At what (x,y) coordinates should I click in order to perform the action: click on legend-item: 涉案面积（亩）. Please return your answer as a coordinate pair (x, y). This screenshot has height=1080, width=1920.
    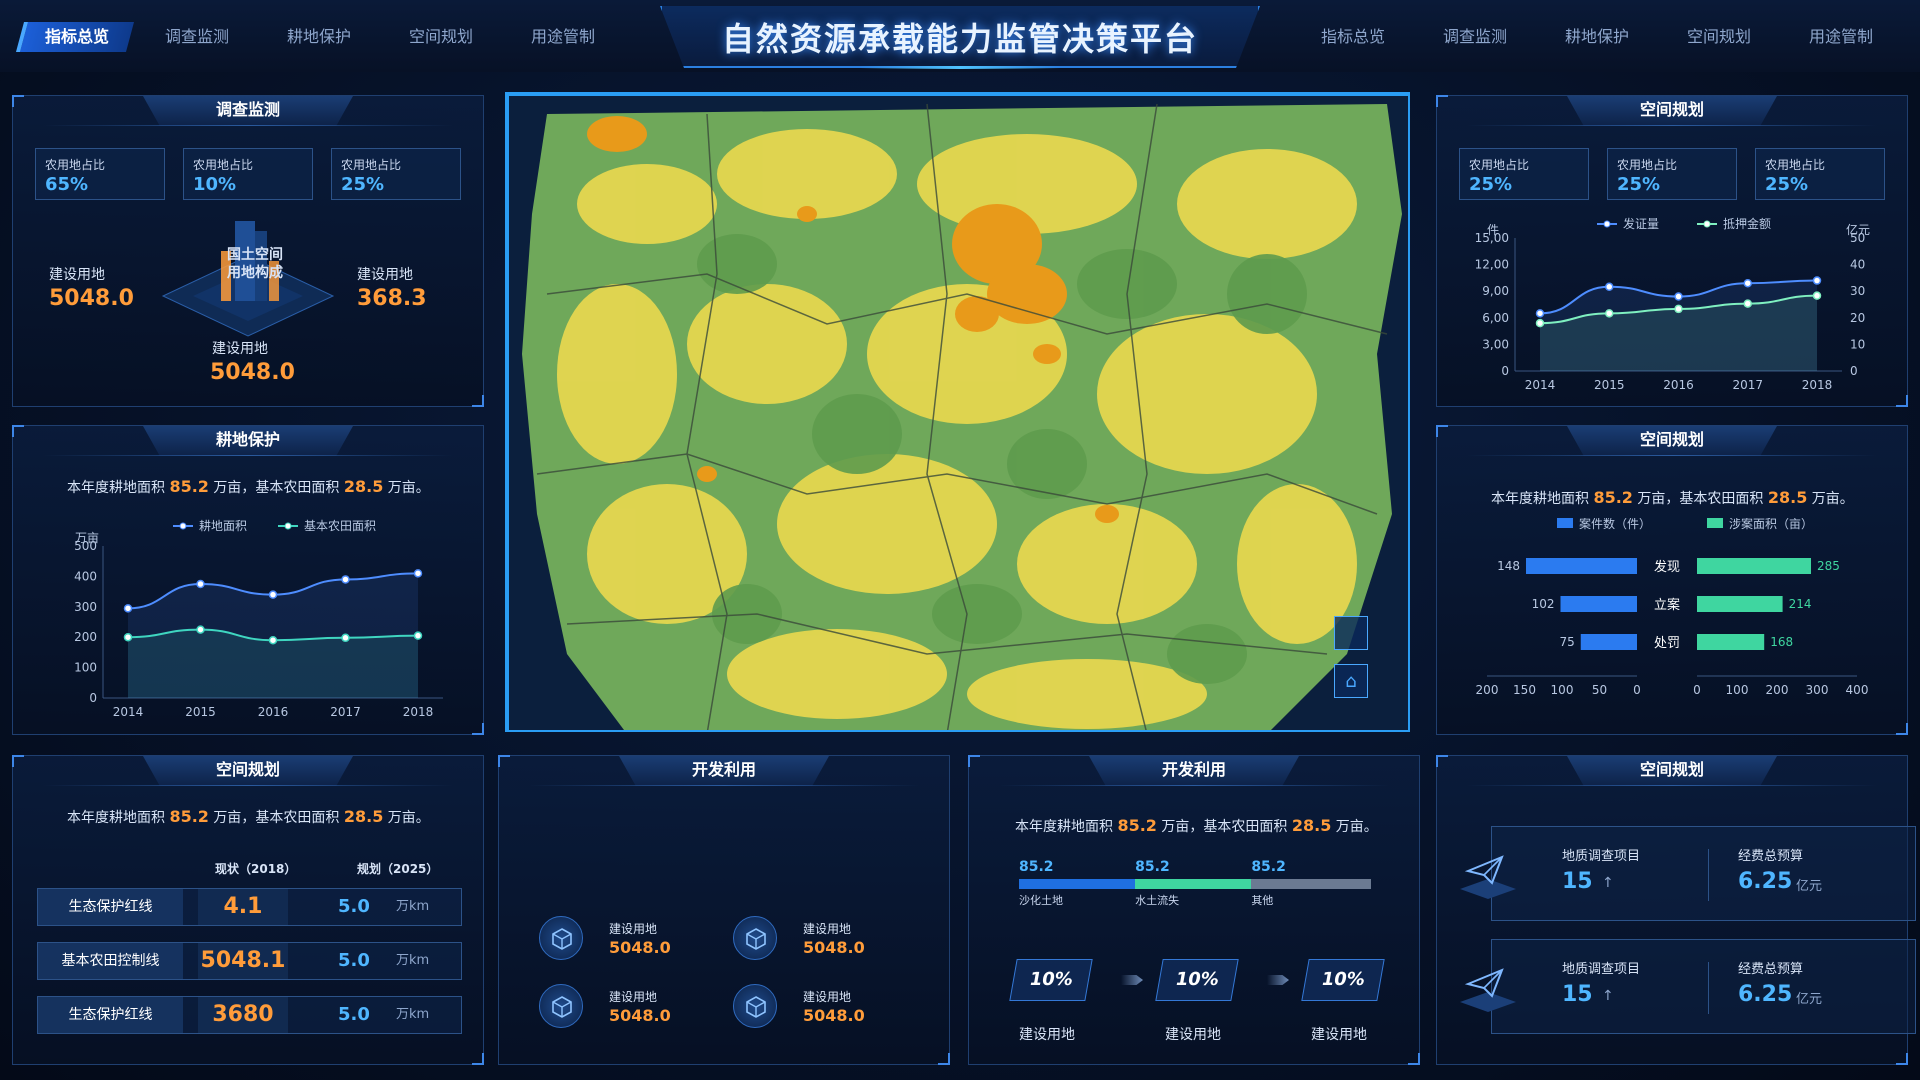
    Looking at the image, I should click on (1760, 524).